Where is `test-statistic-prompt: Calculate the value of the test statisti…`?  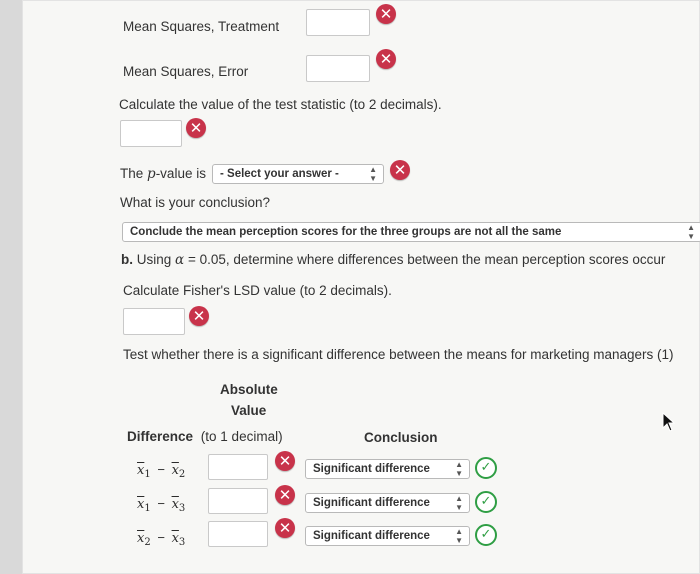 test-statistic-prompt: Calculate the value of the test statisti… is located at coordinates (280, 104).